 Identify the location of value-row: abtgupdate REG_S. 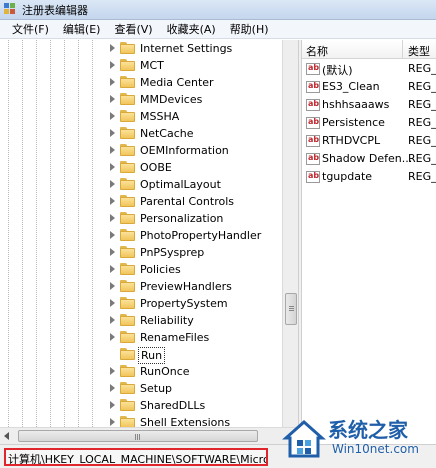
(369, 177).